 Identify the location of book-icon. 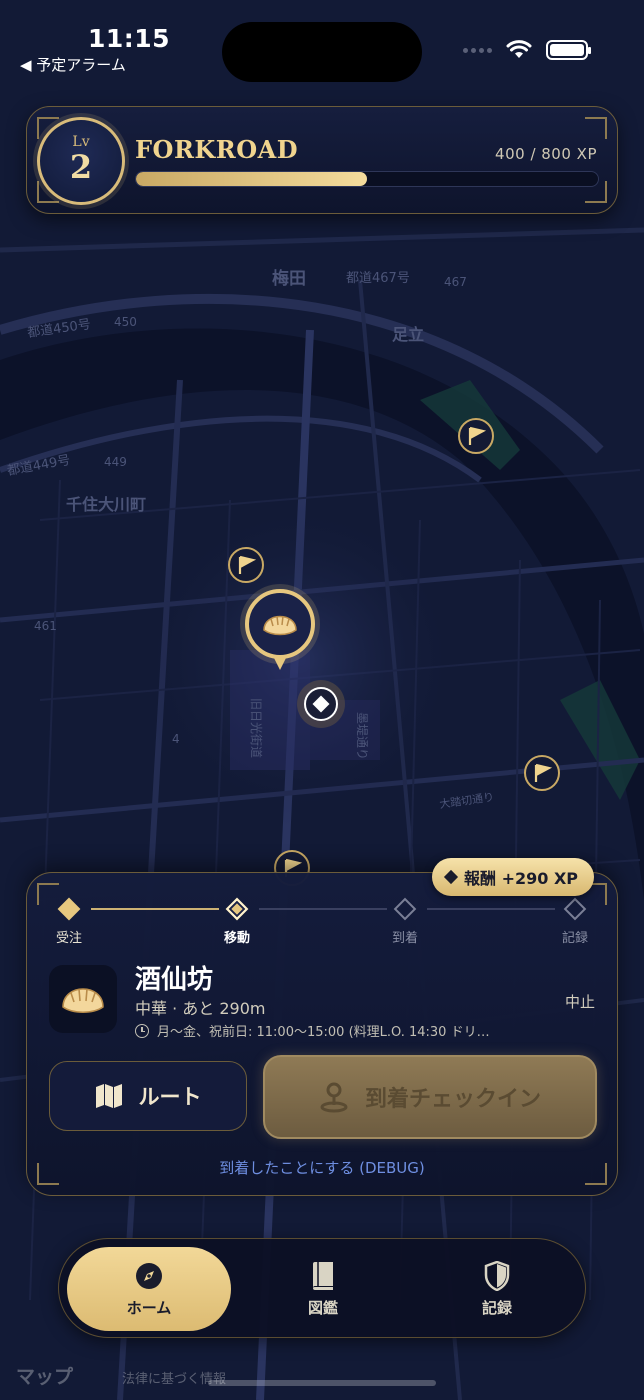
(323, 1276).